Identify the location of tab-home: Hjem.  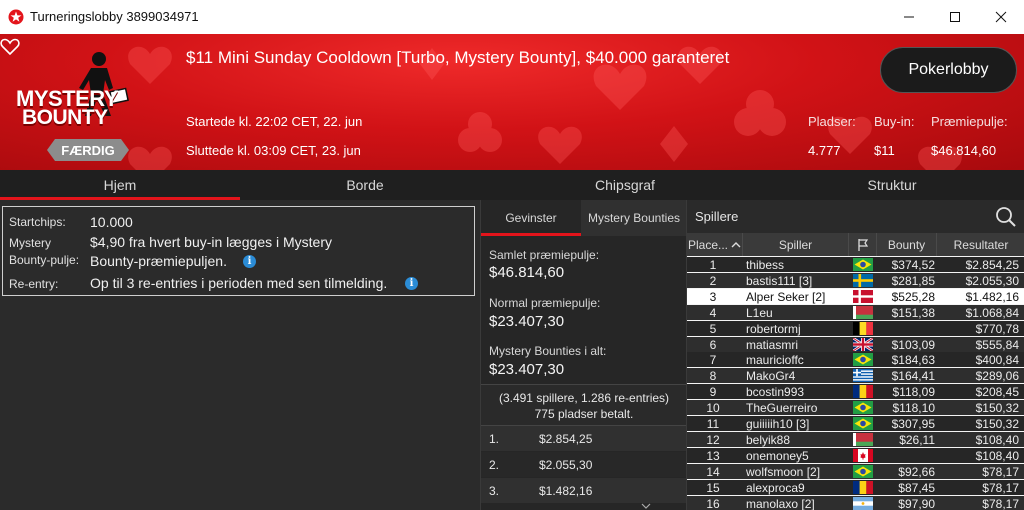
(120, 185).